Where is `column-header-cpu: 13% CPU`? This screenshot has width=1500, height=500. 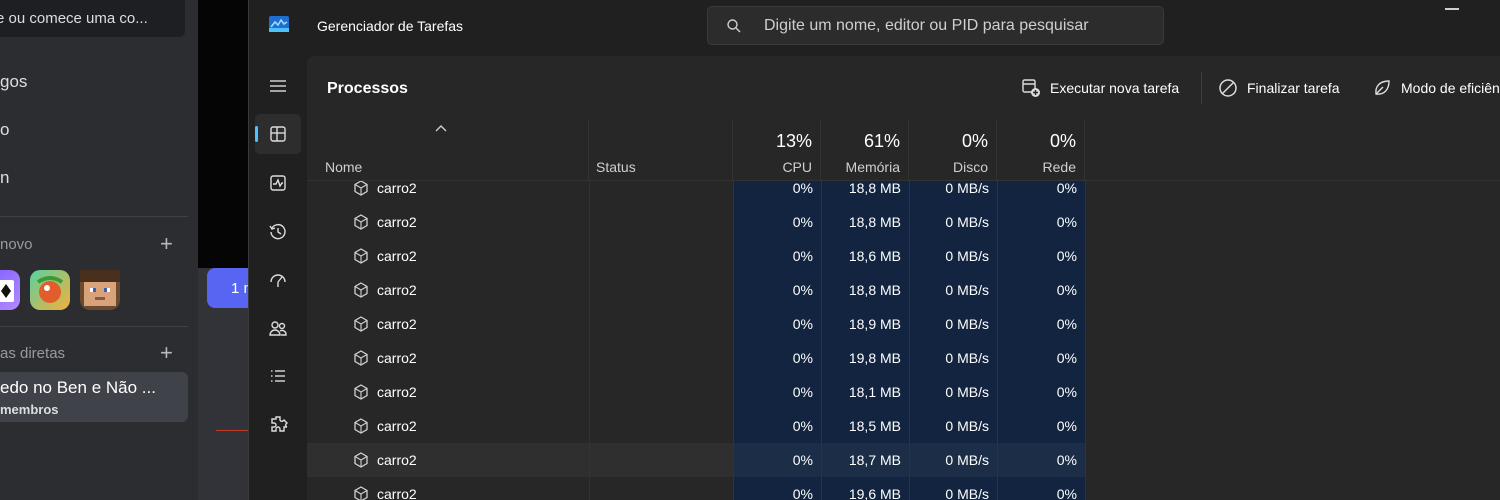
column-header-cpu: 13% CPU is located at coordinates (777, 150).